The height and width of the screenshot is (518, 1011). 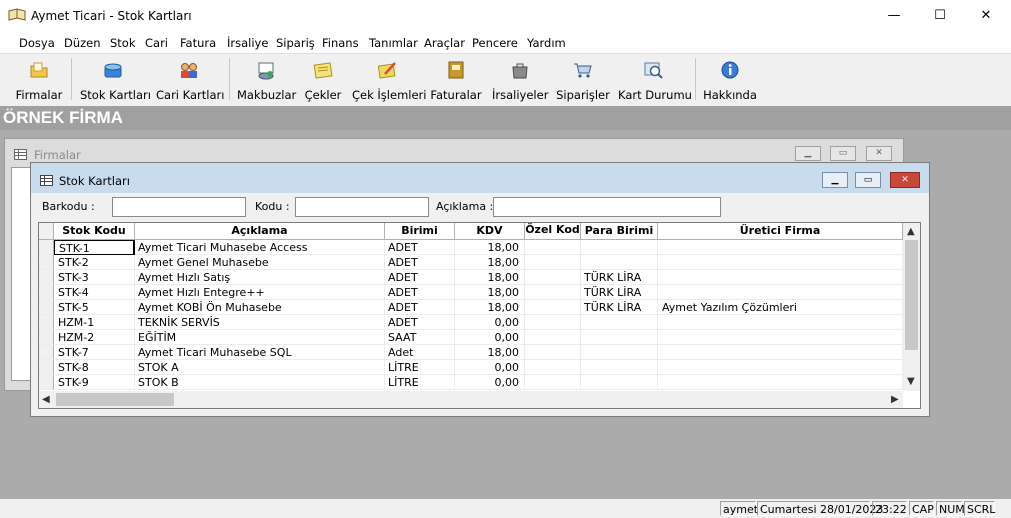 I want to click on cell-uretici-firma: Aymet Yazılım Çözümleri, so click(x=780, y=307).